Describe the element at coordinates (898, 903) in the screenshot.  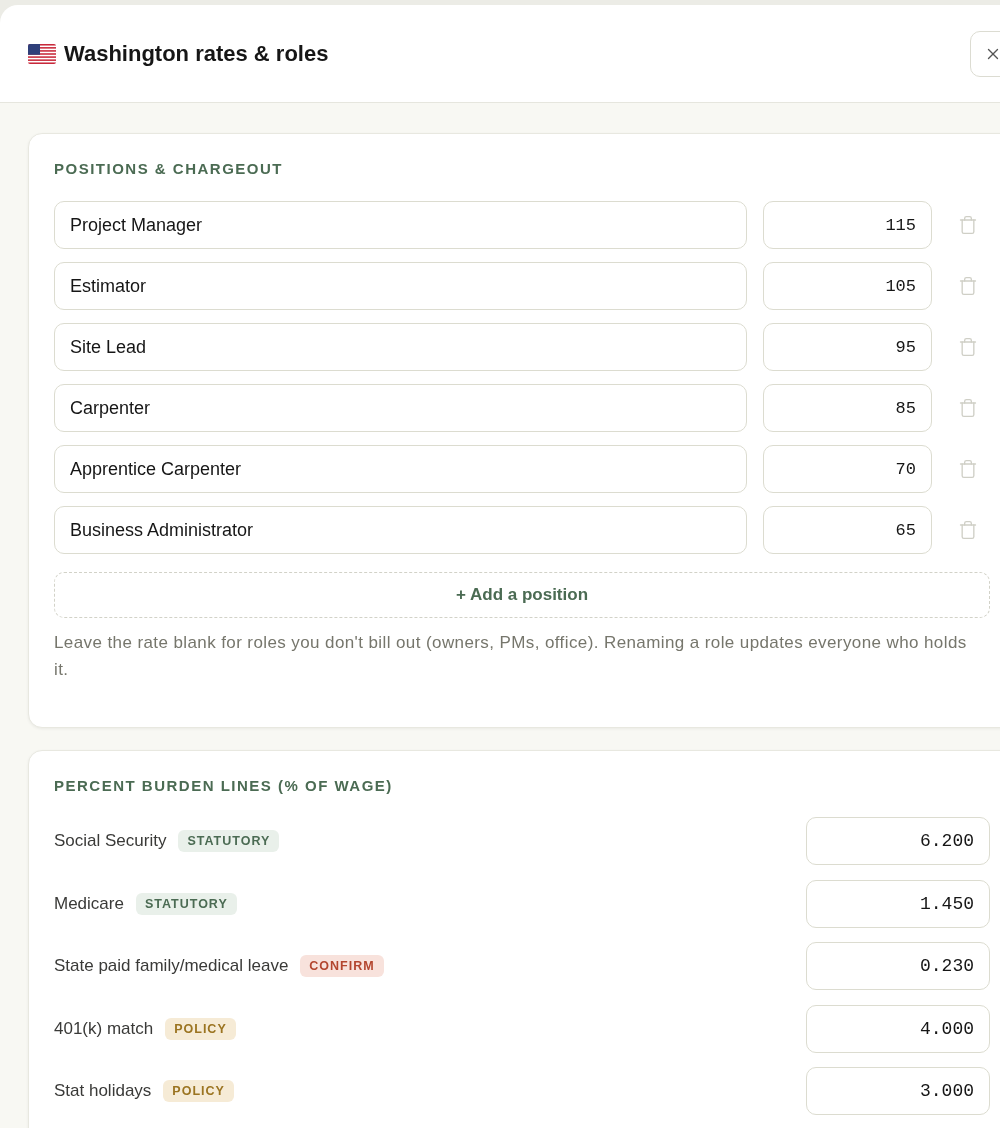
I see `percent-field: 1.450` at that location.